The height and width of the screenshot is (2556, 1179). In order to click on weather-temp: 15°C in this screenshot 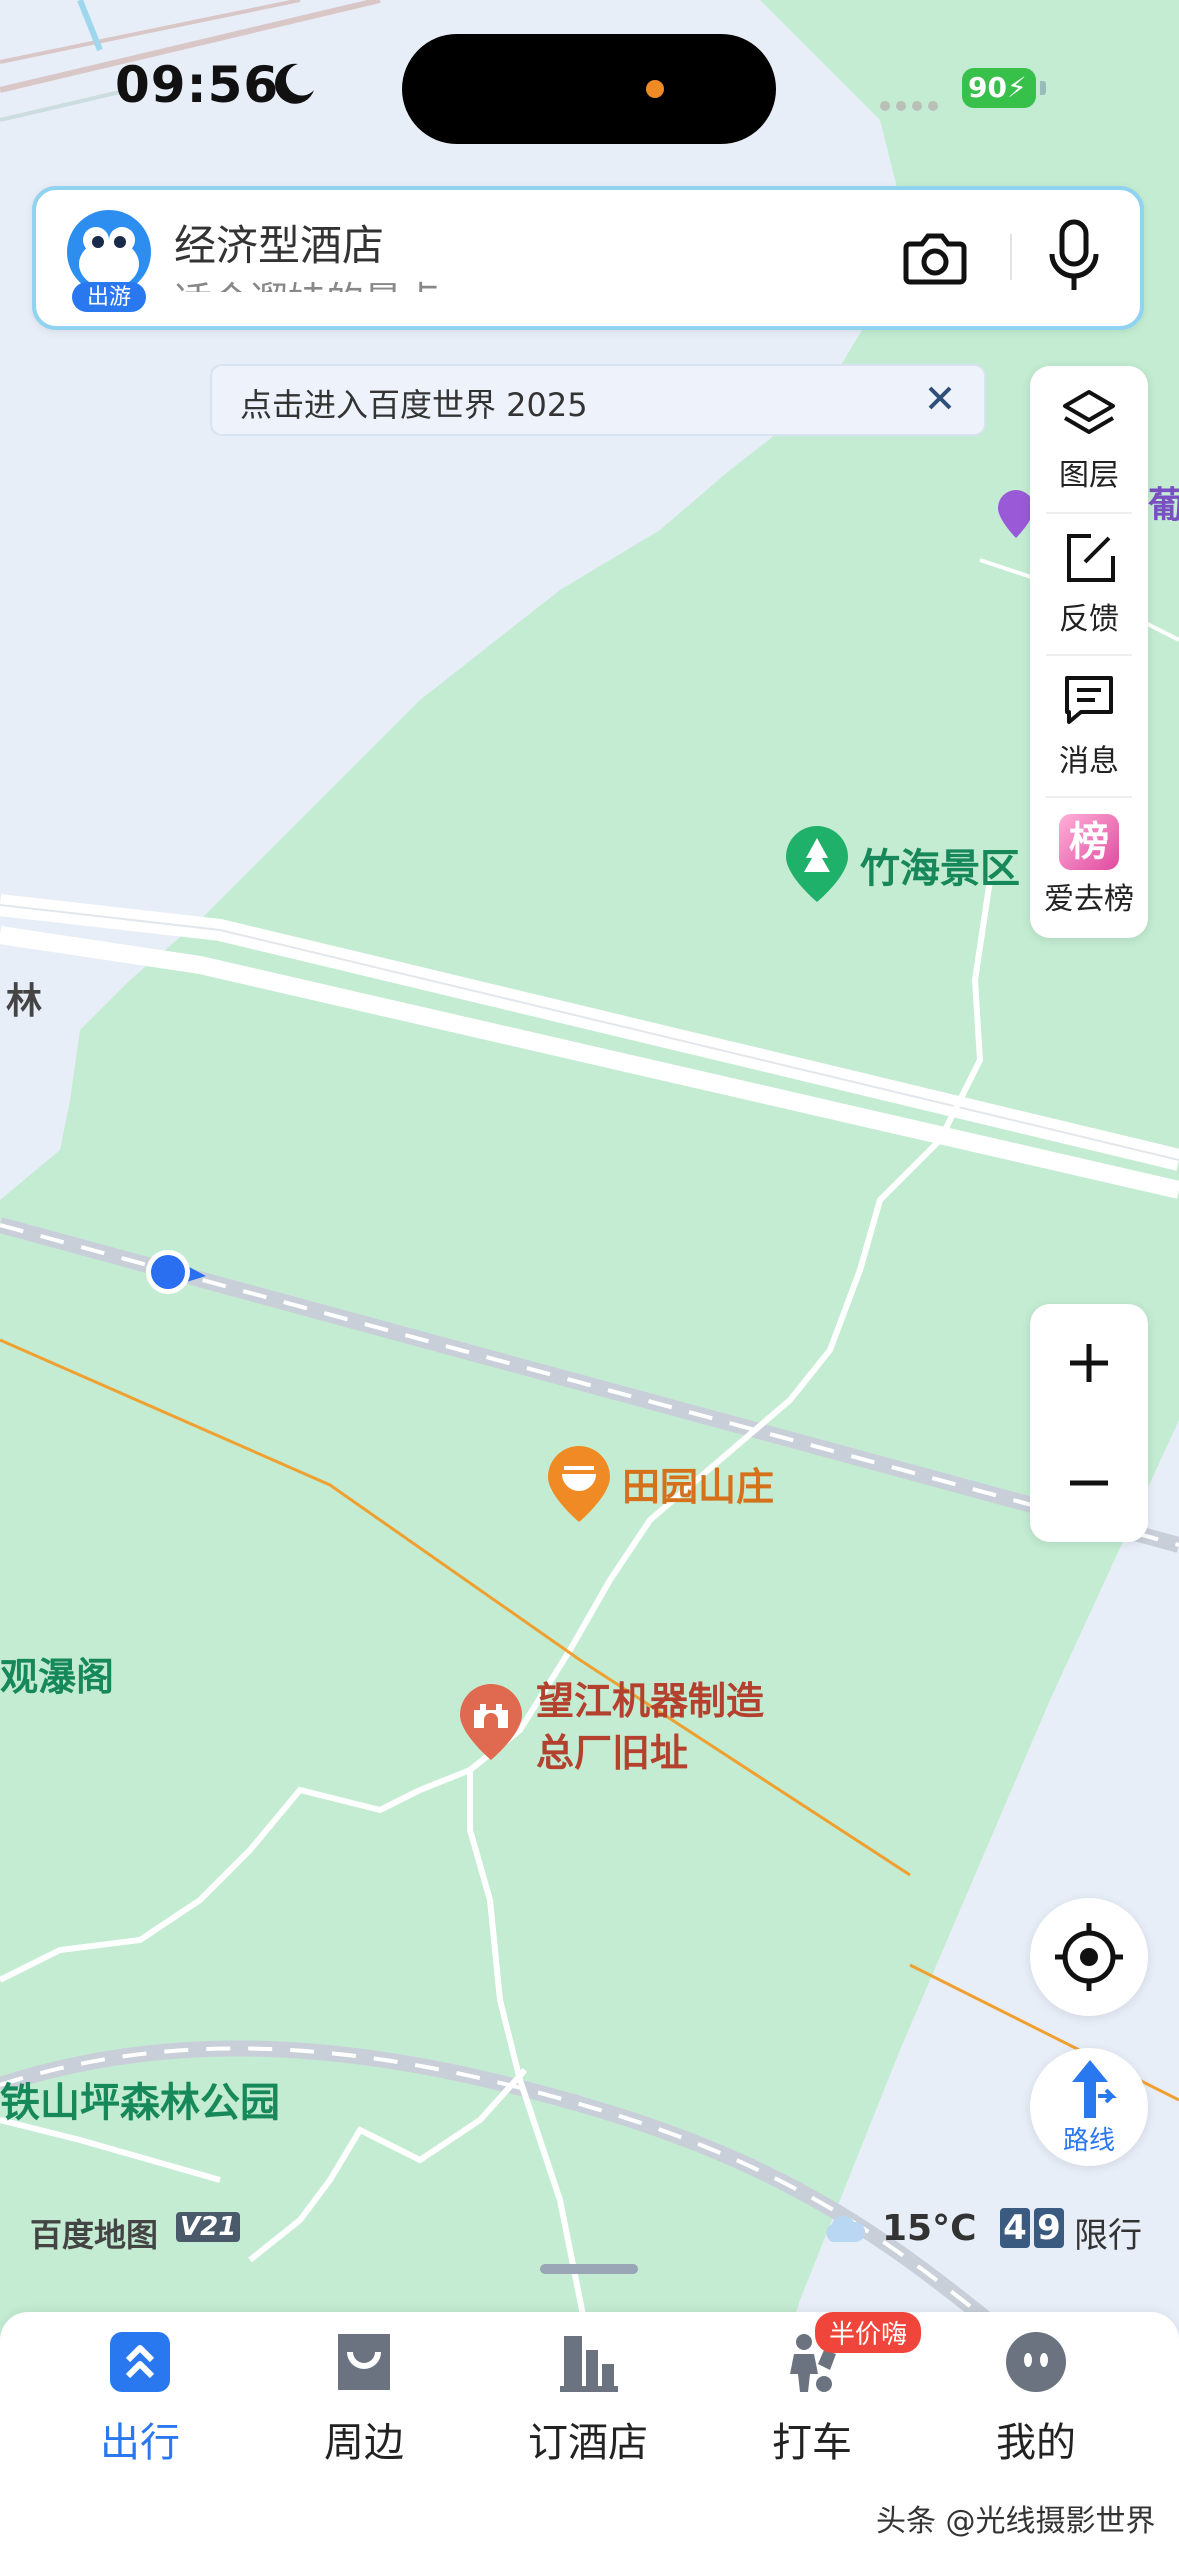, I will do `click(929, 2228)`.